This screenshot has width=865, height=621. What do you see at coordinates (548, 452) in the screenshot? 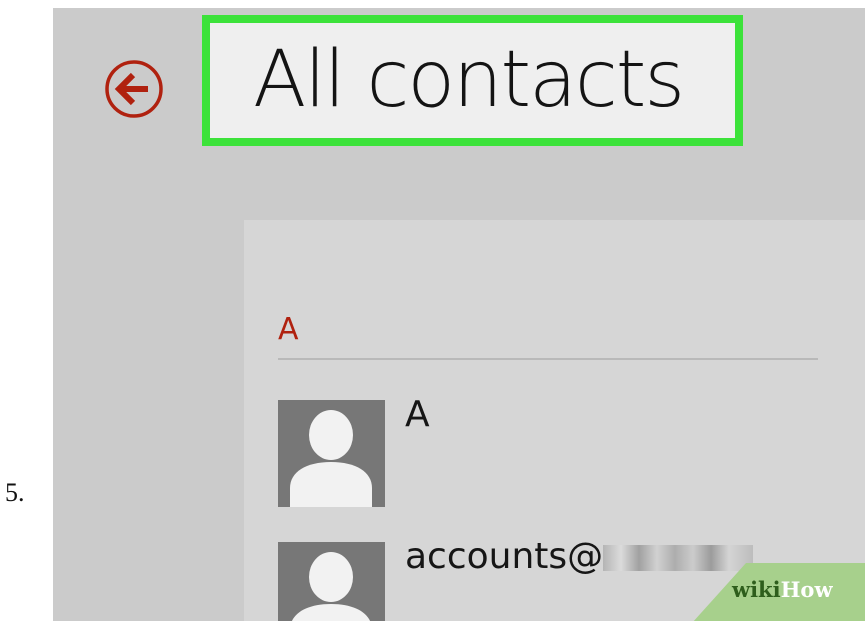
I see `contact-list-item: A` at bounding box center [548, 452].